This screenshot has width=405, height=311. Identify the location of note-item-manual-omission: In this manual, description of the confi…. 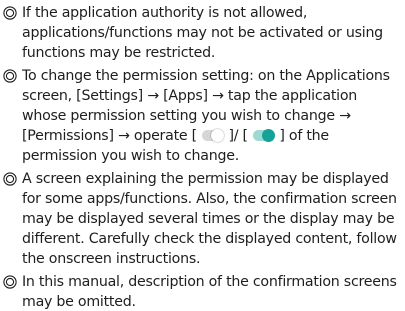
(203, 291).